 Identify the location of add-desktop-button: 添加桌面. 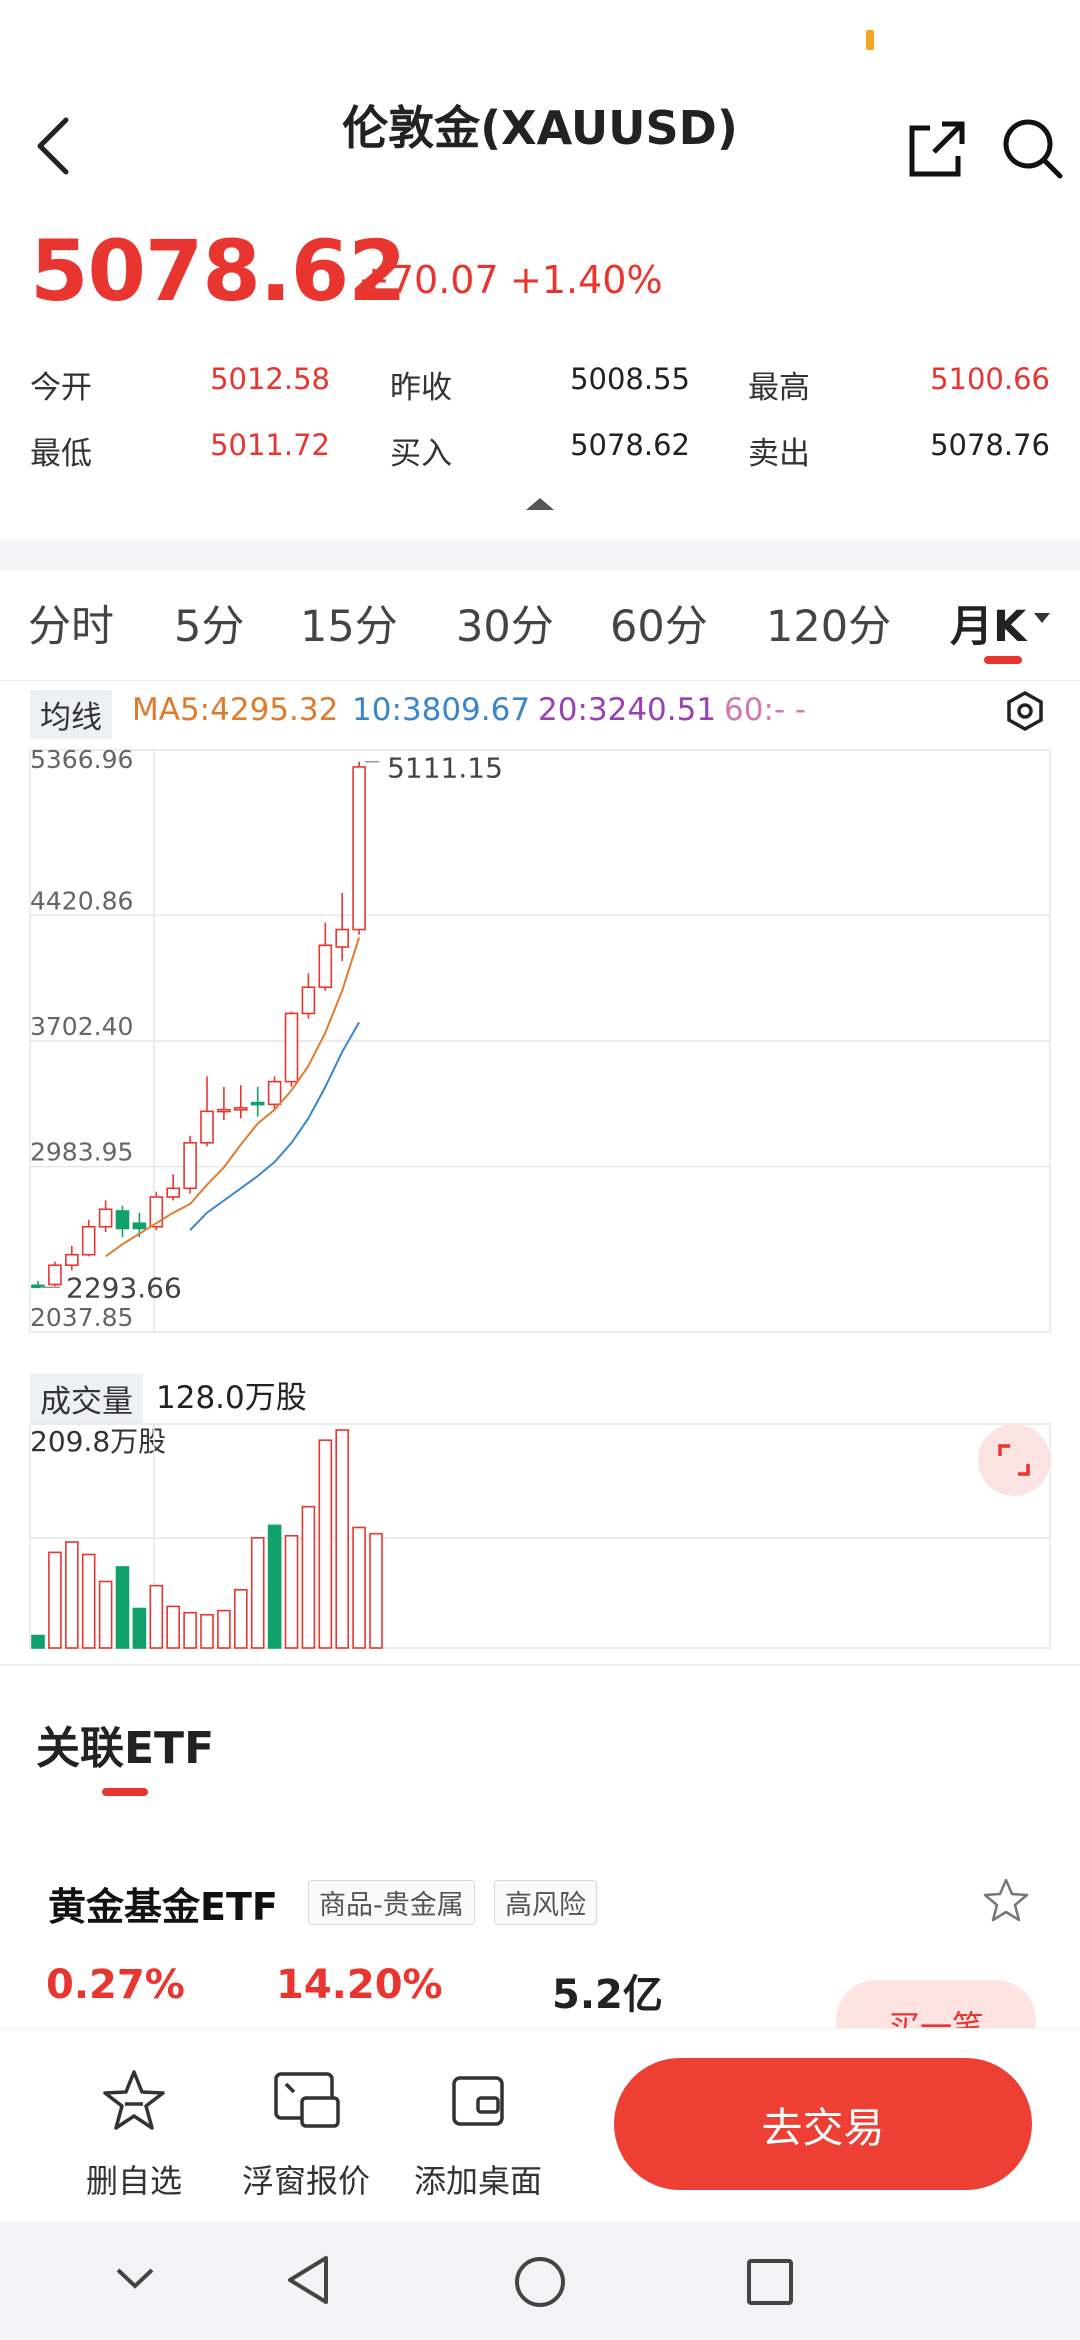
(478, 2134).